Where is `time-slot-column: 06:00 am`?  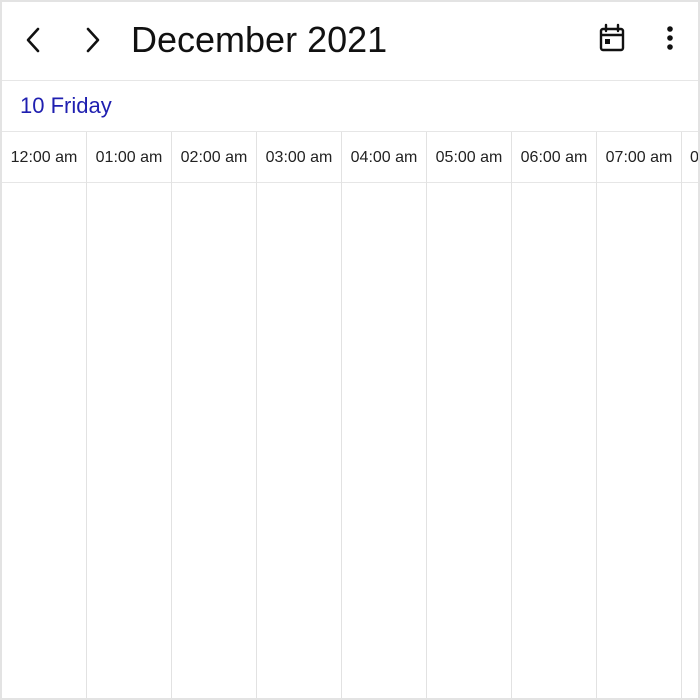
time-slot-column: 06:00 am is located at coordinates (554, 415).